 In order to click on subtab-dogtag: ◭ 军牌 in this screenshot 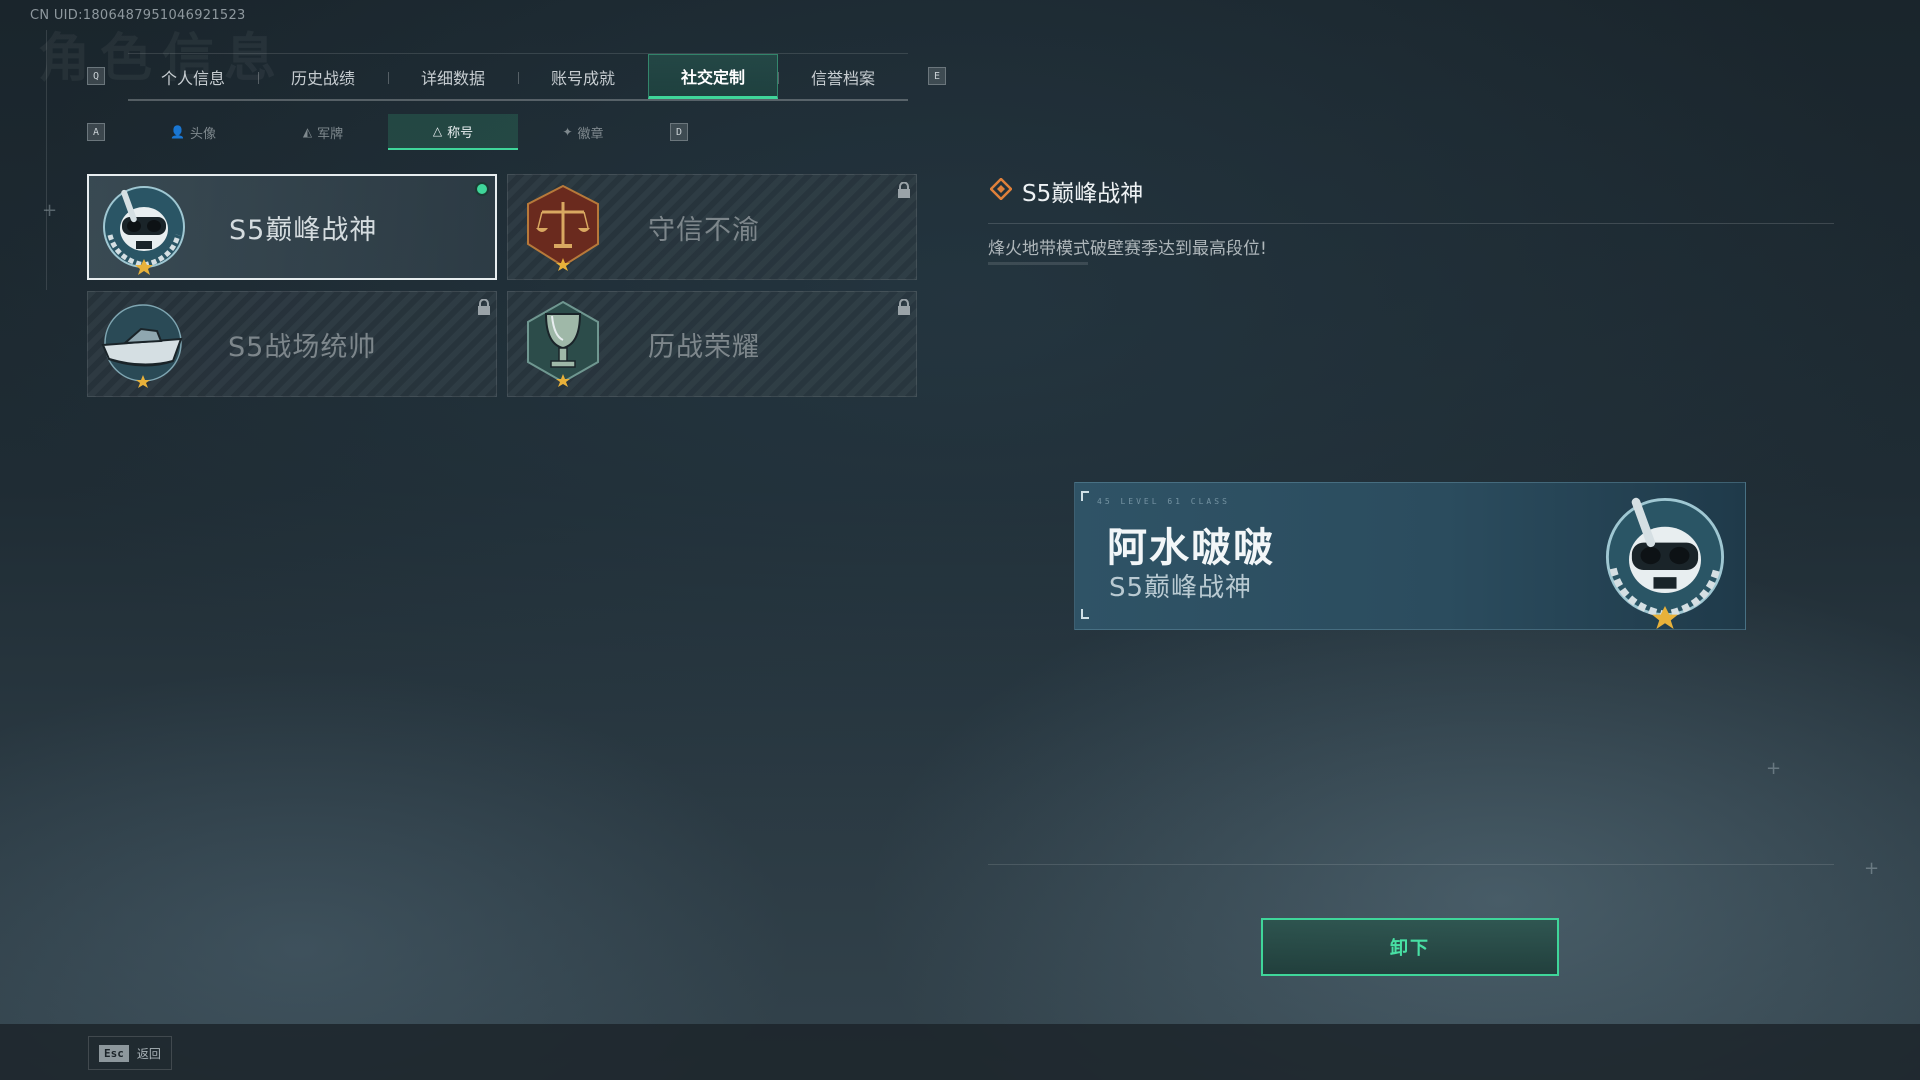, I will do `click(323, 132)`.